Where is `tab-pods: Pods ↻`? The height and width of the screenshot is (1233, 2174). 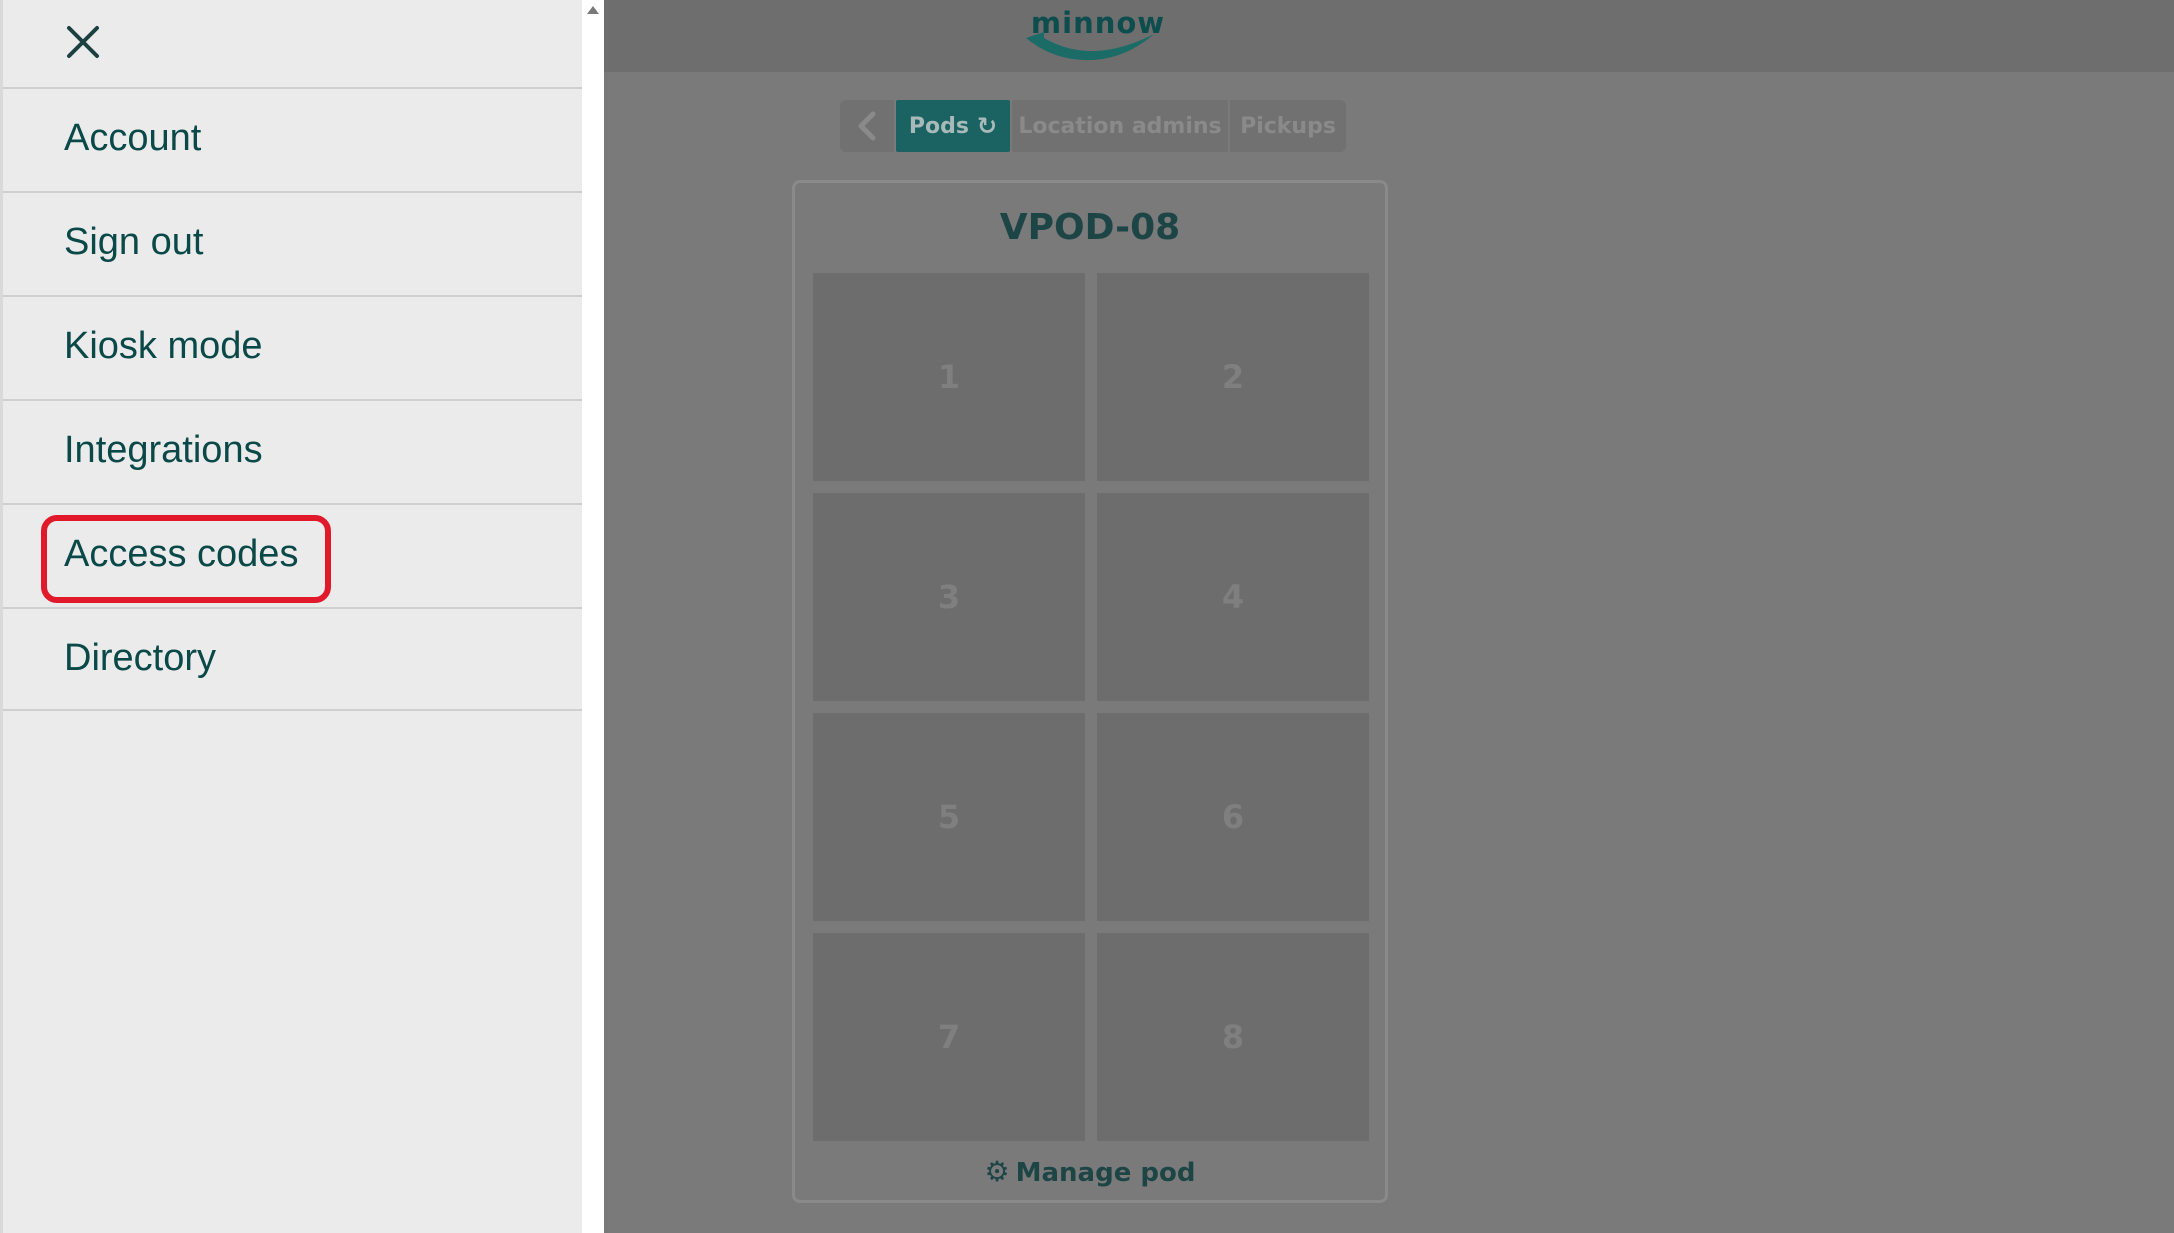 tab-pods: Pods ↻ is located at coordinates (953, 126).